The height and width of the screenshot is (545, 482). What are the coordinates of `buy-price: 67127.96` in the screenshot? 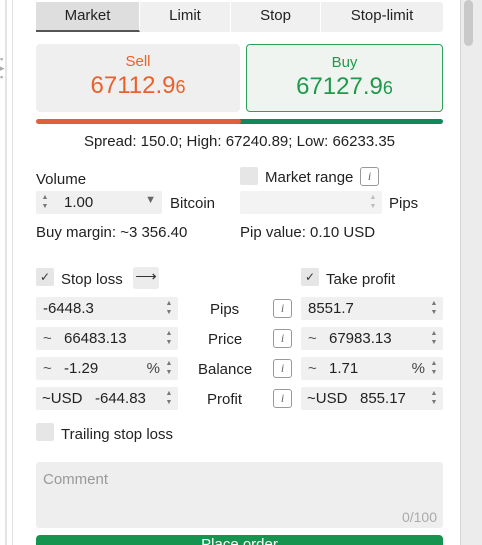 It's located at (344, 86).